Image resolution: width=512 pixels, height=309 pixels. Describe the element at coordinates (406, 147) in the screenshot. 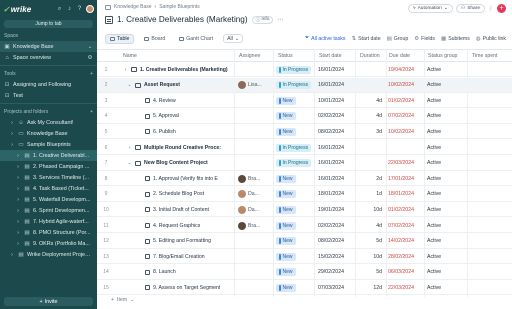

I see `due-date-cell` at that location.